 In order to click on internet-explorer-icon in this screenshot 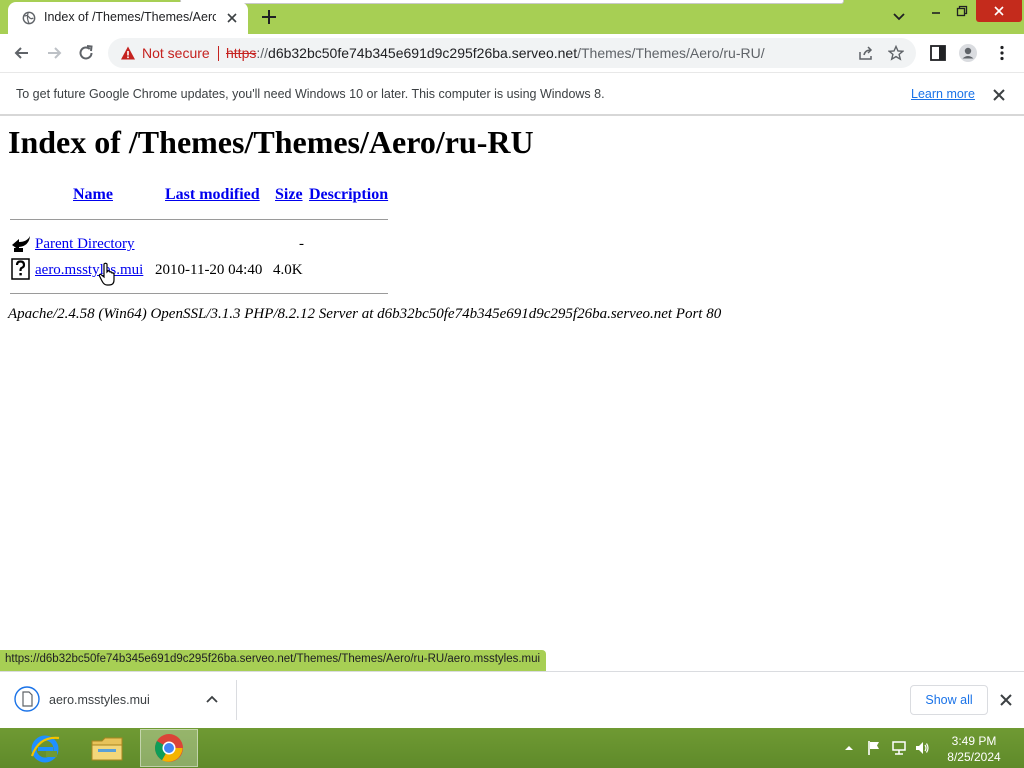, I will do `click(45, 749)`.